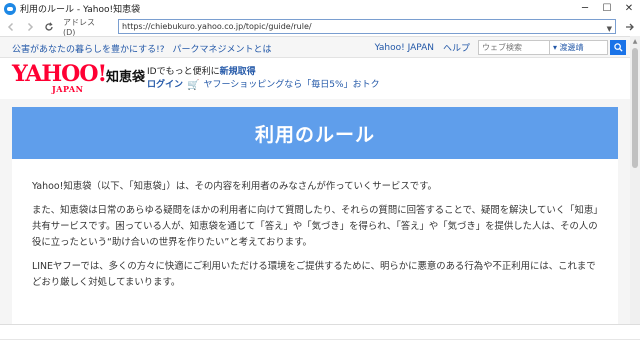  I want to click on chevron-down-icon: ▼, so click(609, 29).